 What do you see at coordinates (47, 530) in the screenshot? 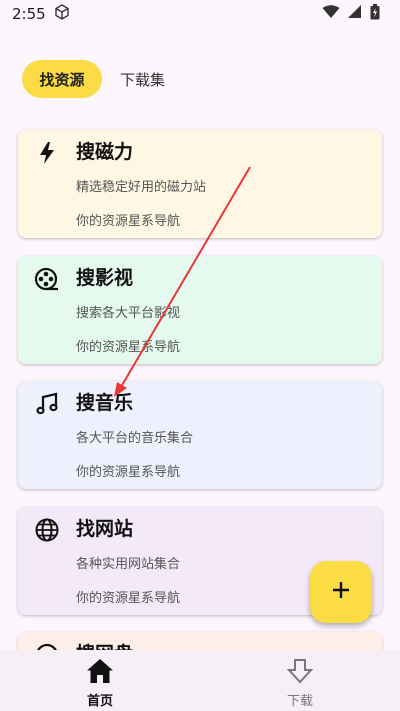
I see `globe-icon` at bounding box center [47, 530].